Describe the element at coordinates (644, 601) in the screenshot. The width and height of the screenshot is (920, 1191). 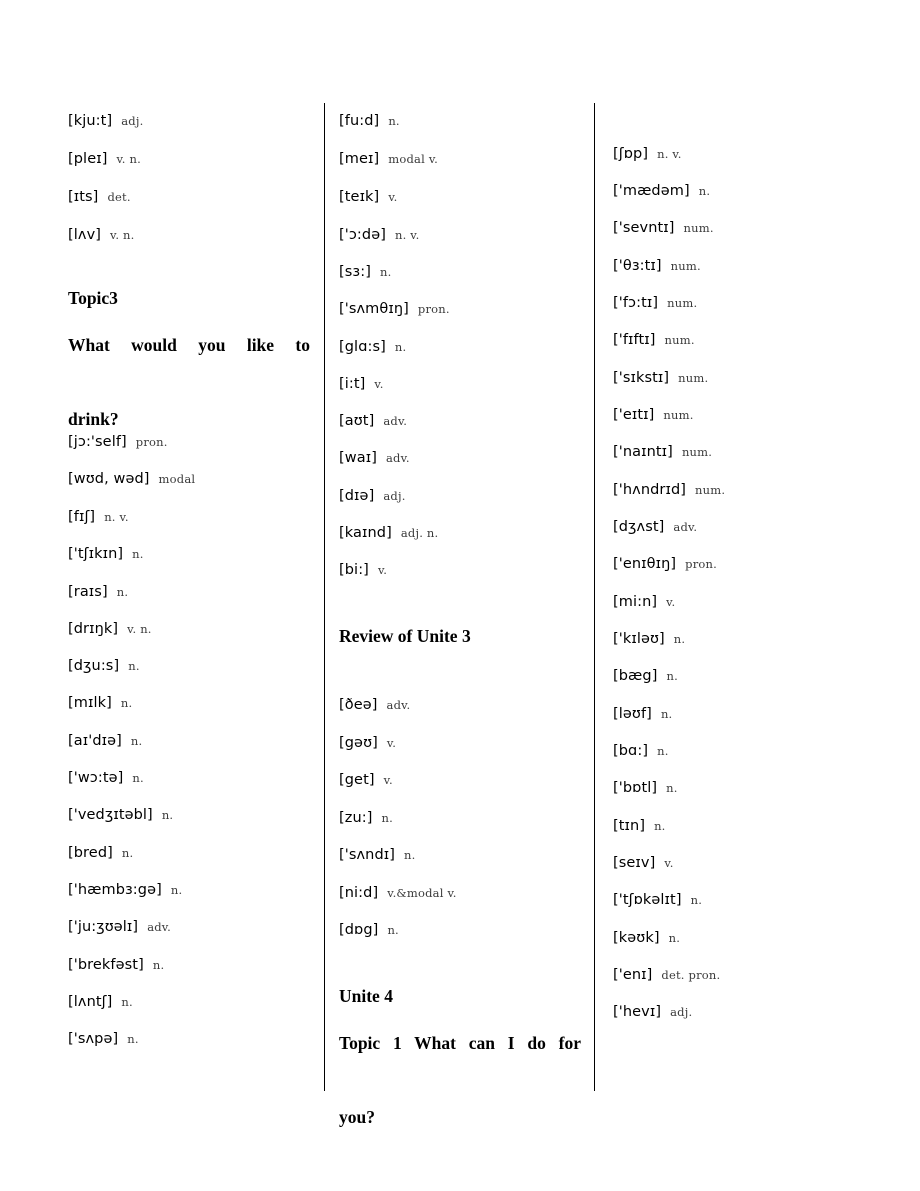
I see `vocabulary-entry: [mi:n] v.` at that location.